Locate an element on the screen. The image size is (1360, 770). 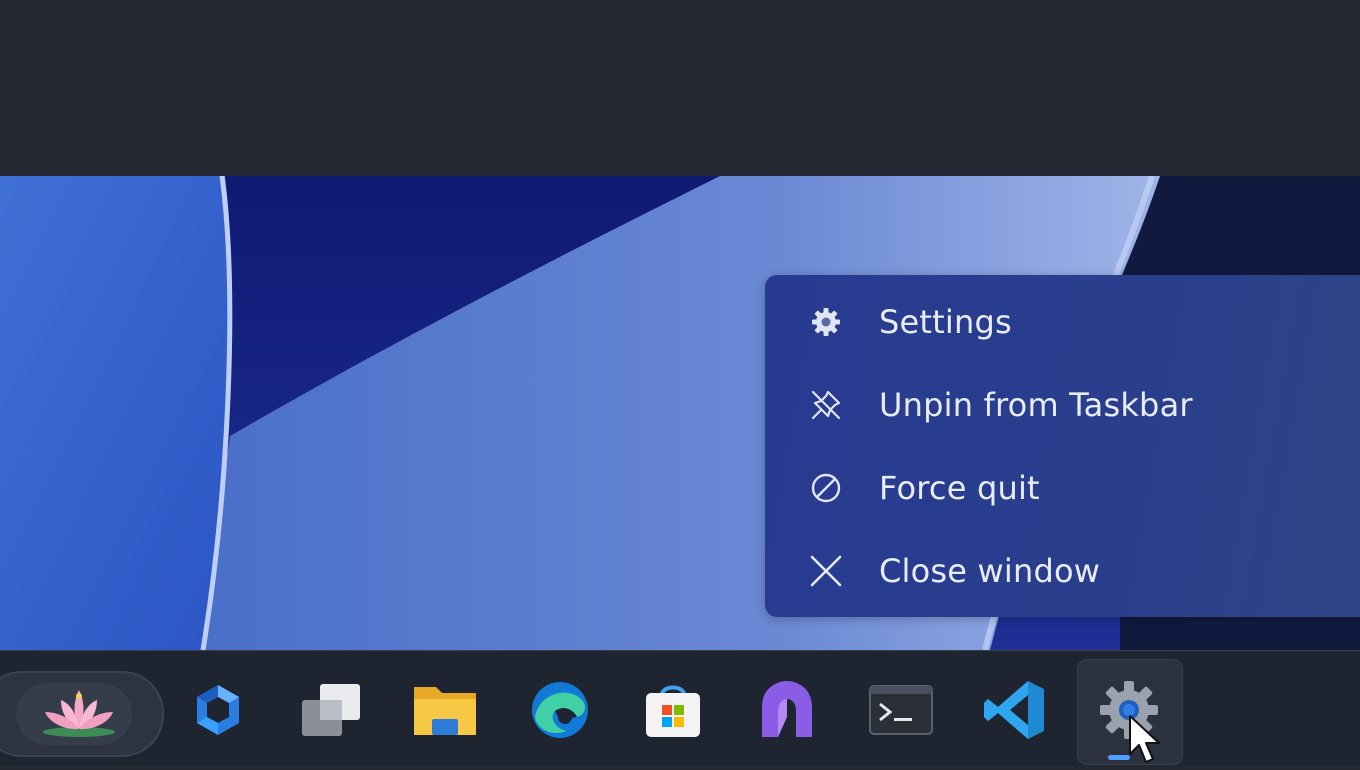
taskbar-app-arc is located at coordinates (787, 712).